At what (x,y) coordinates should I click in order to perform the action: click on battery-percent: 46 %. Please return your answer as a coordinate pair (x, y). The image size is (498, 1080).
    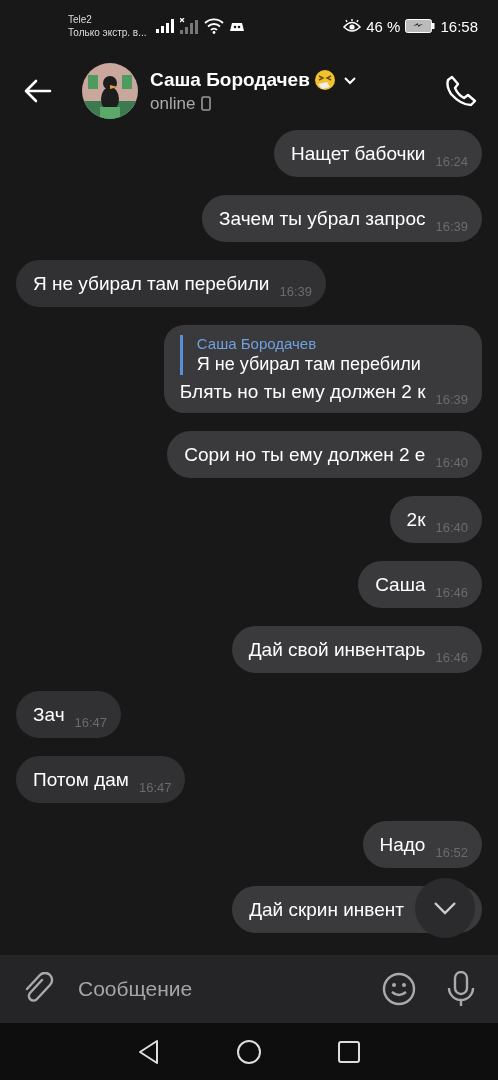
    Looking at the image, I should click on (383, 26).